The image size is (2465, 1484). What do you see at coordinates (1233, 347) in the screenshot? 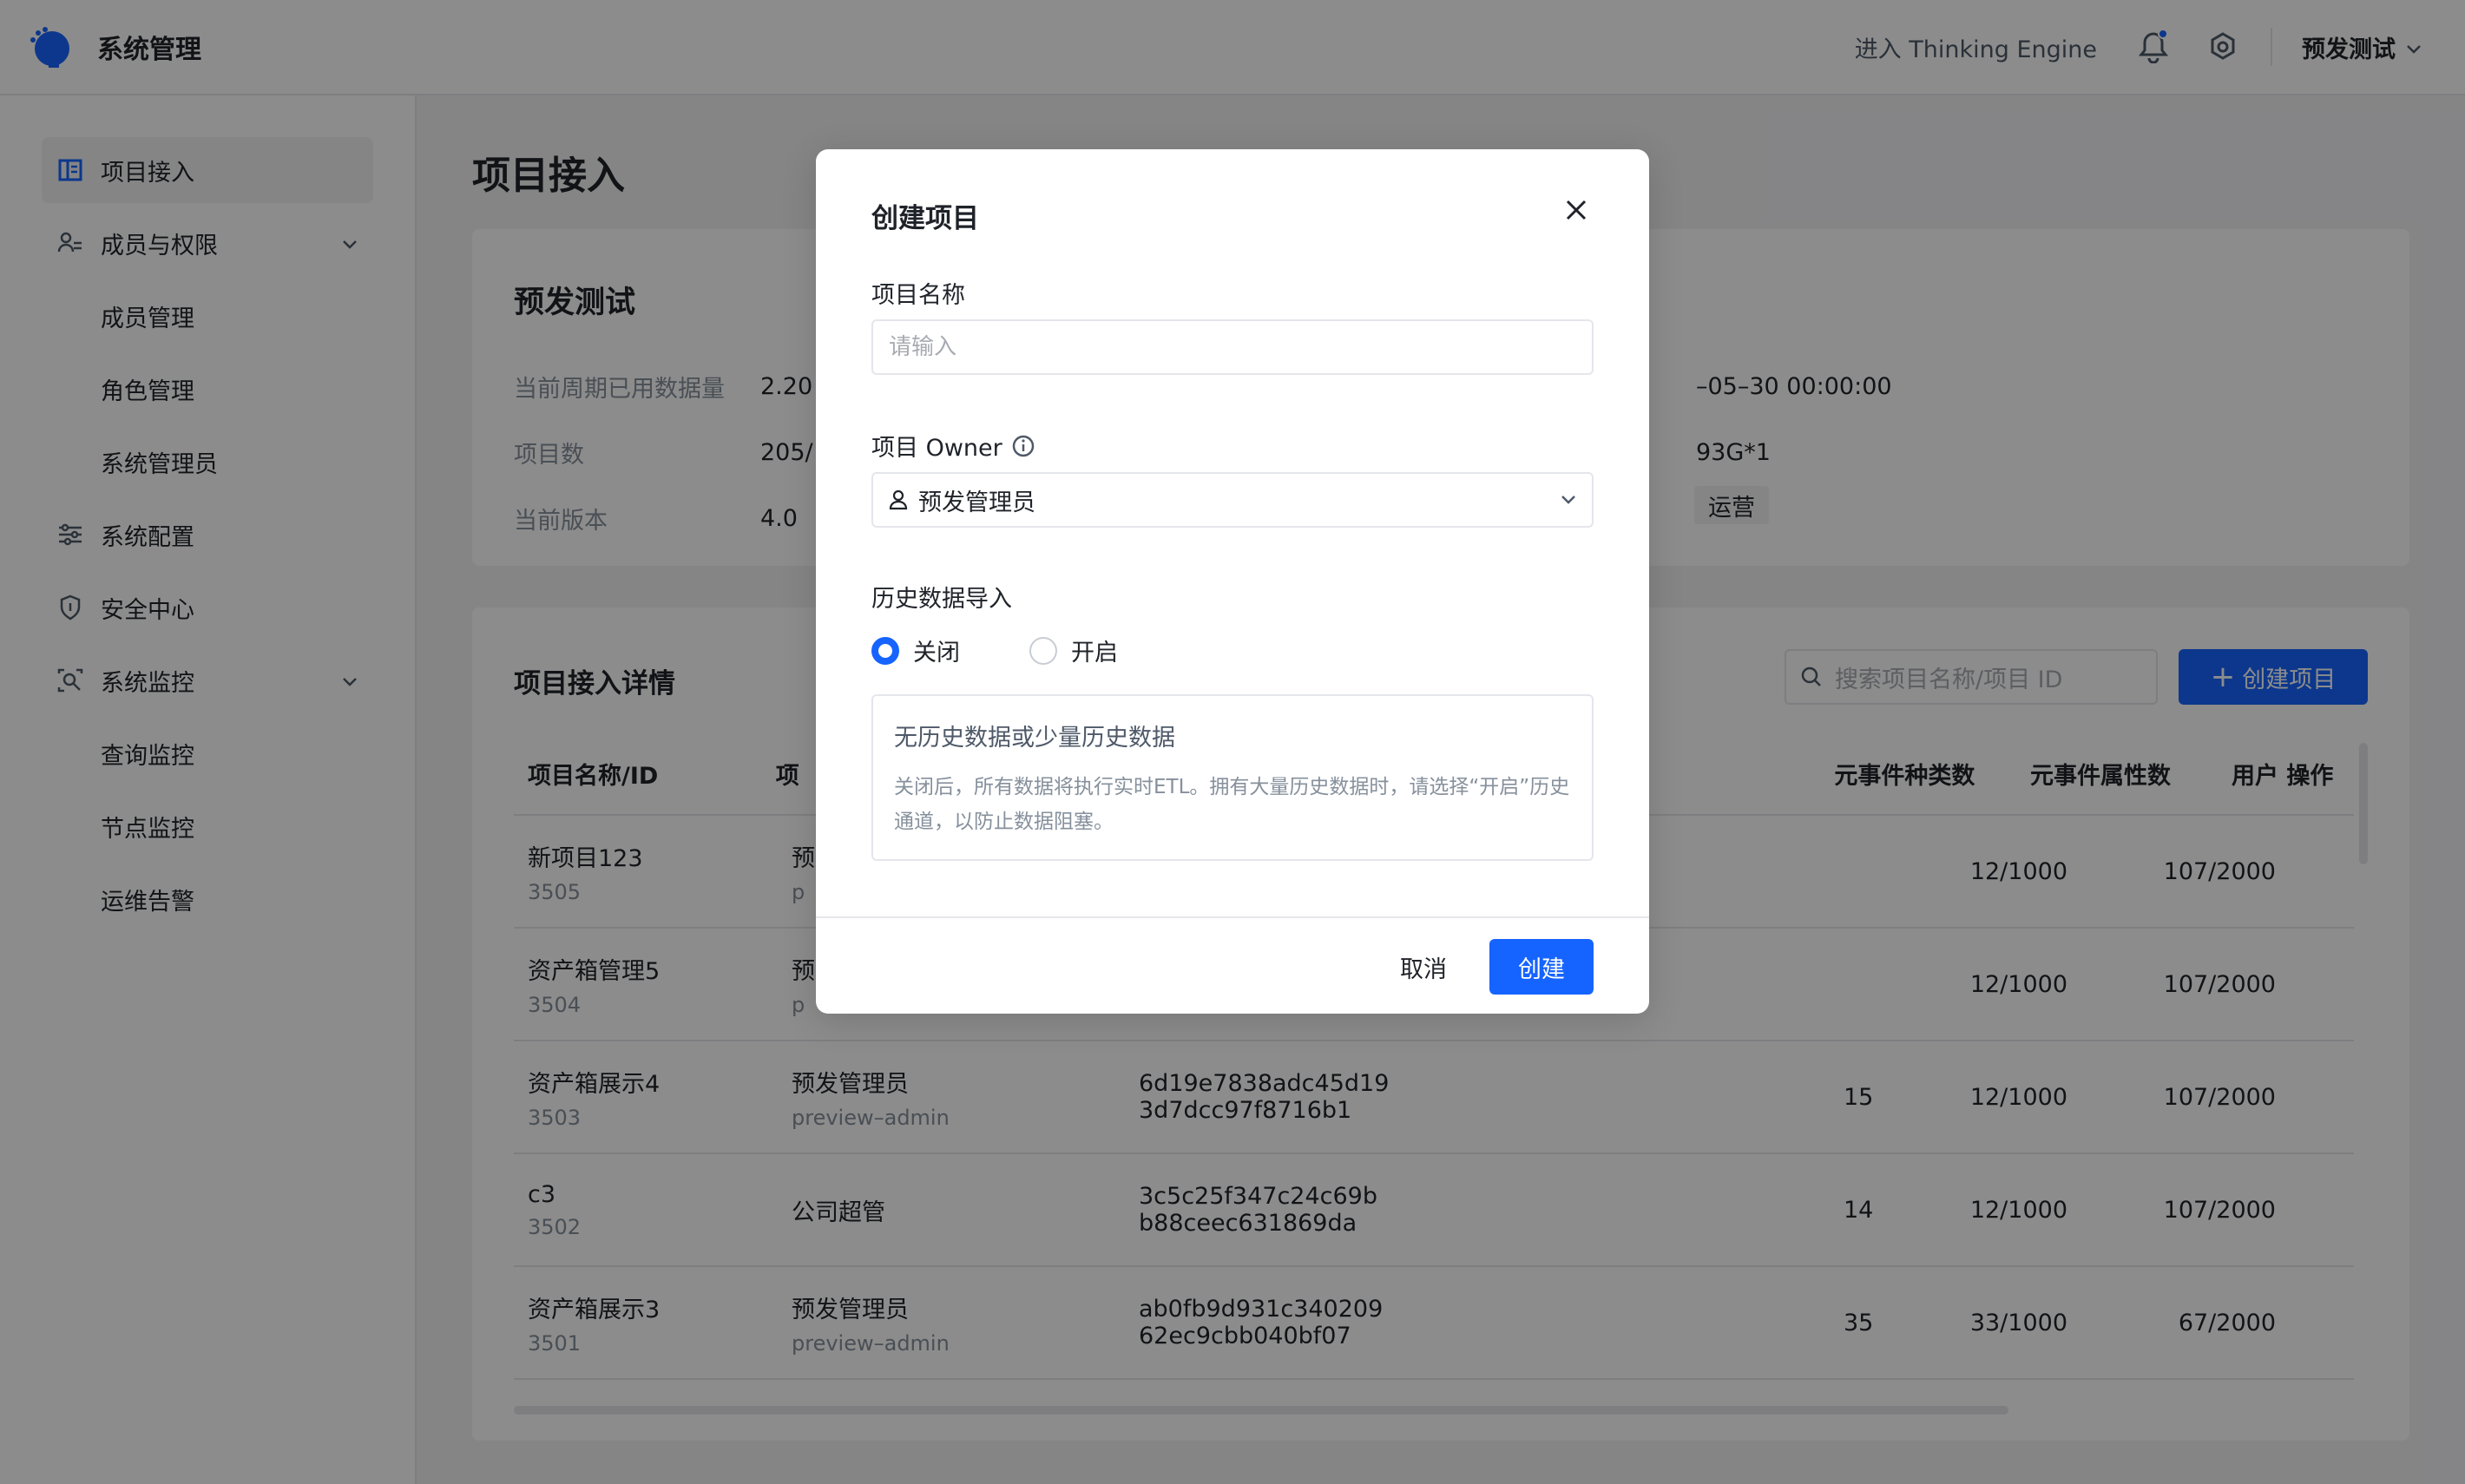
I see `project-name-input` at bounding box center [1233, 347].